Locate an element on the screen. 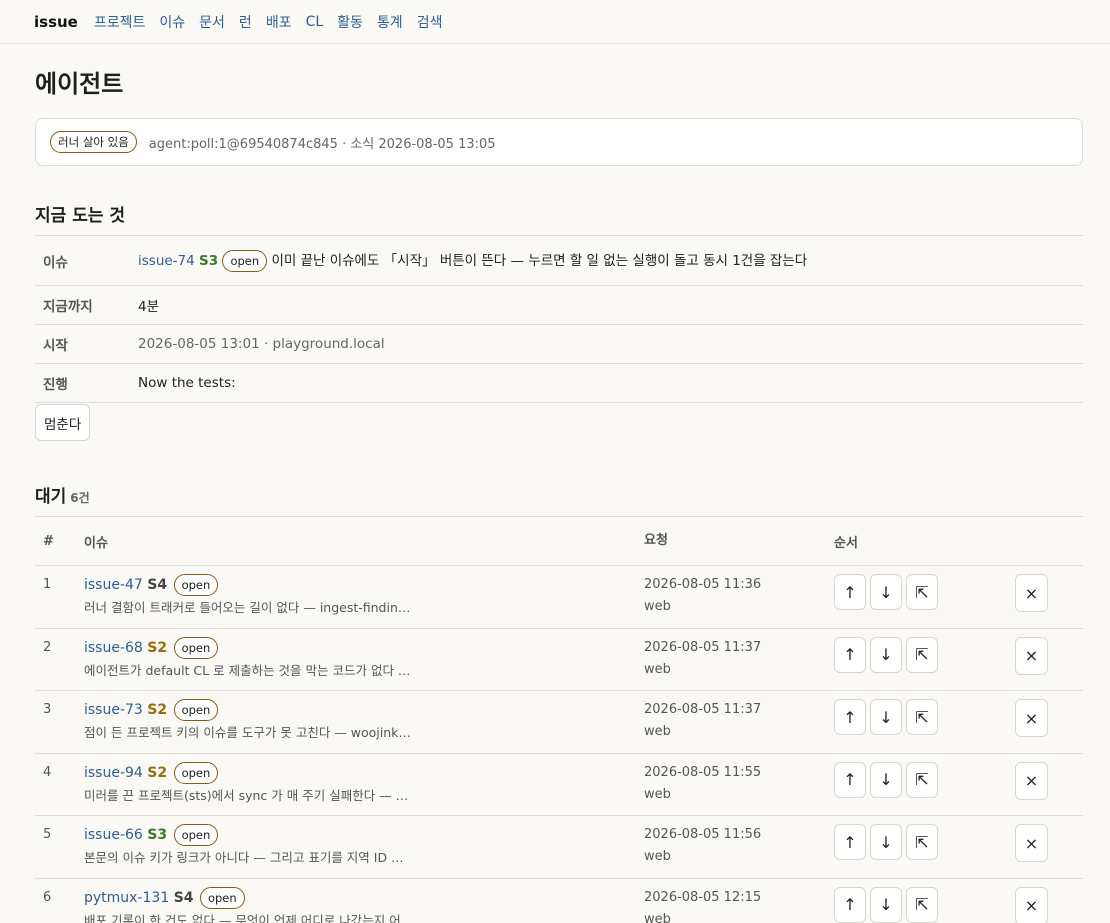  detail-key: 시작 is located at coordinates (55, 346).